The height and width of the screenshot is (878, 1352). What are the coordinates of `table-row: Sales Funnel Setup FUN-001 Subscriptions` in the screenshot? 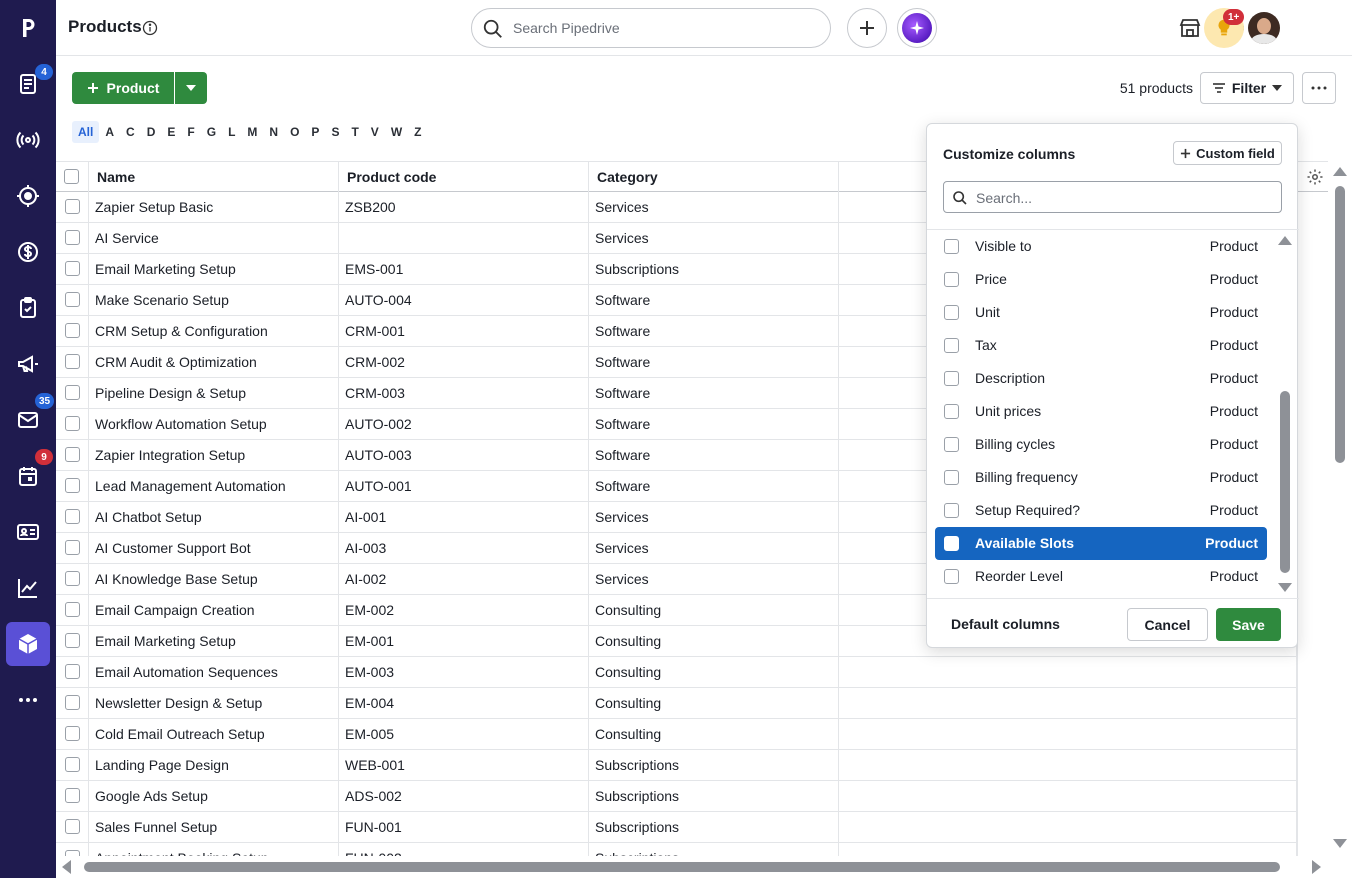 It's located at (676, 827).